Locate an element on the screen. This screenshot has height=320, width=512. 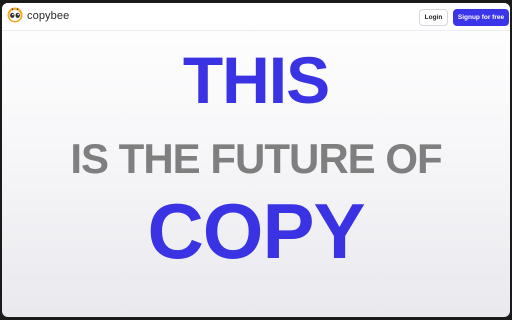
hero-line-future: IS THE FUTURE OF is located at coordinates (256, 158).